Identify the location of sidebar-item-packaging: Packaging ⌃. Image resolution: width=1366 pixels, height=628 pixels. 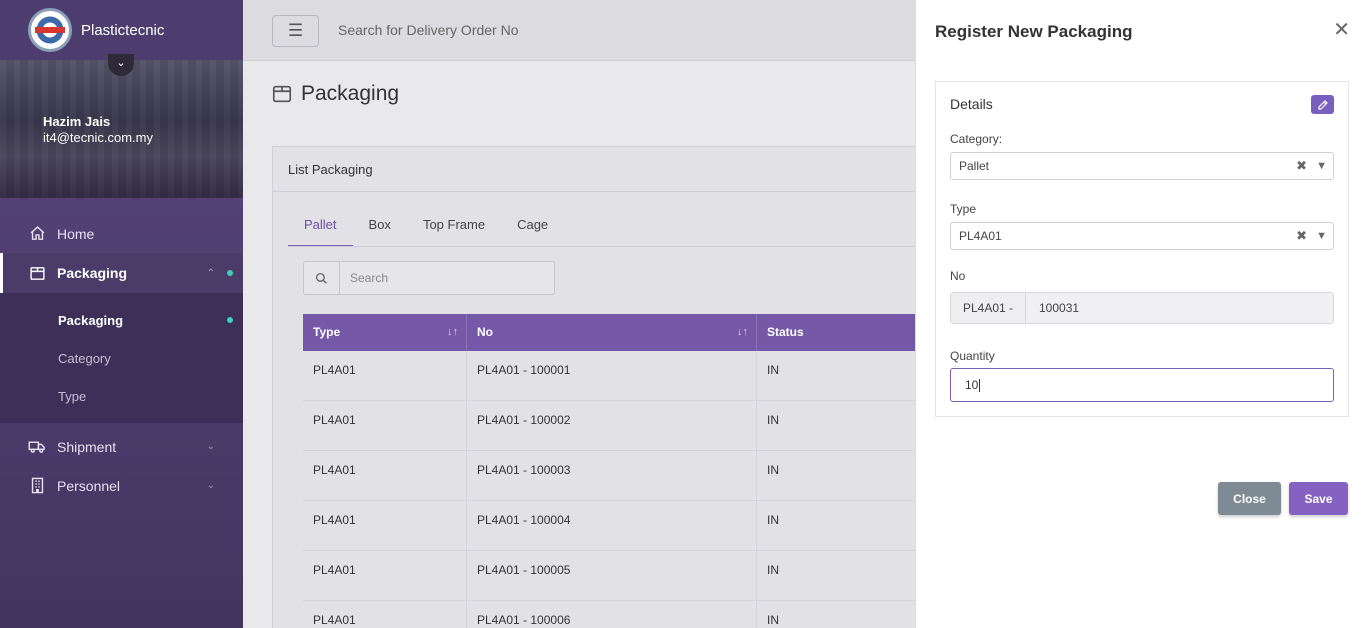
(121, 273).